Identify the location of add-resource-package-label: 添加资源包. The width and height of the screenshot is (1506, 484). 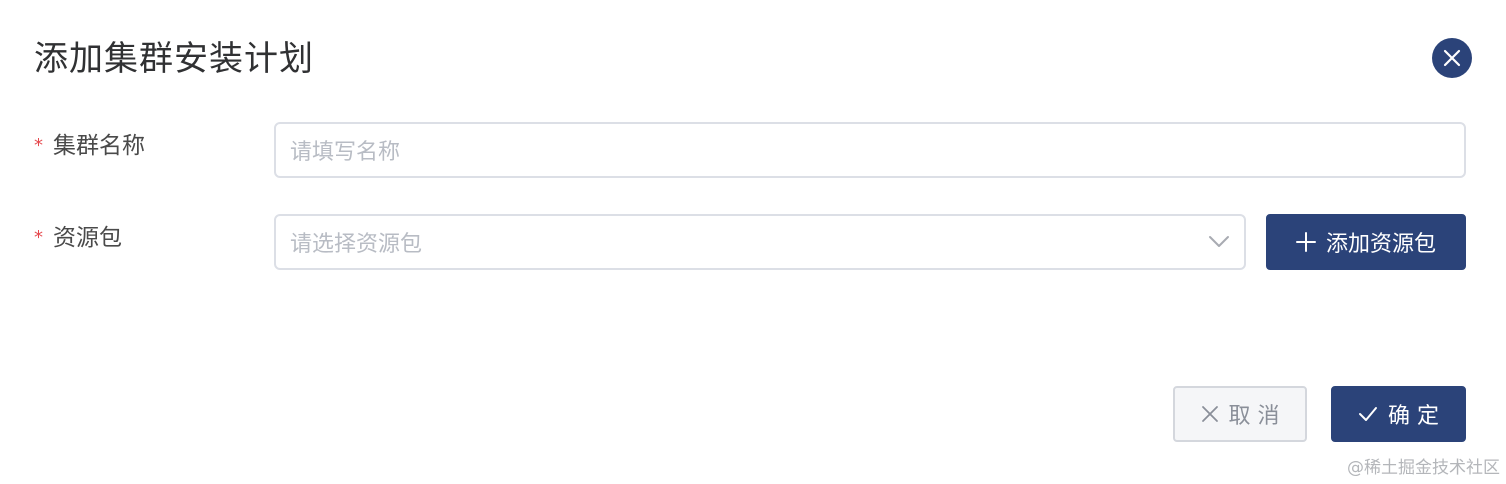
(1380, 244).